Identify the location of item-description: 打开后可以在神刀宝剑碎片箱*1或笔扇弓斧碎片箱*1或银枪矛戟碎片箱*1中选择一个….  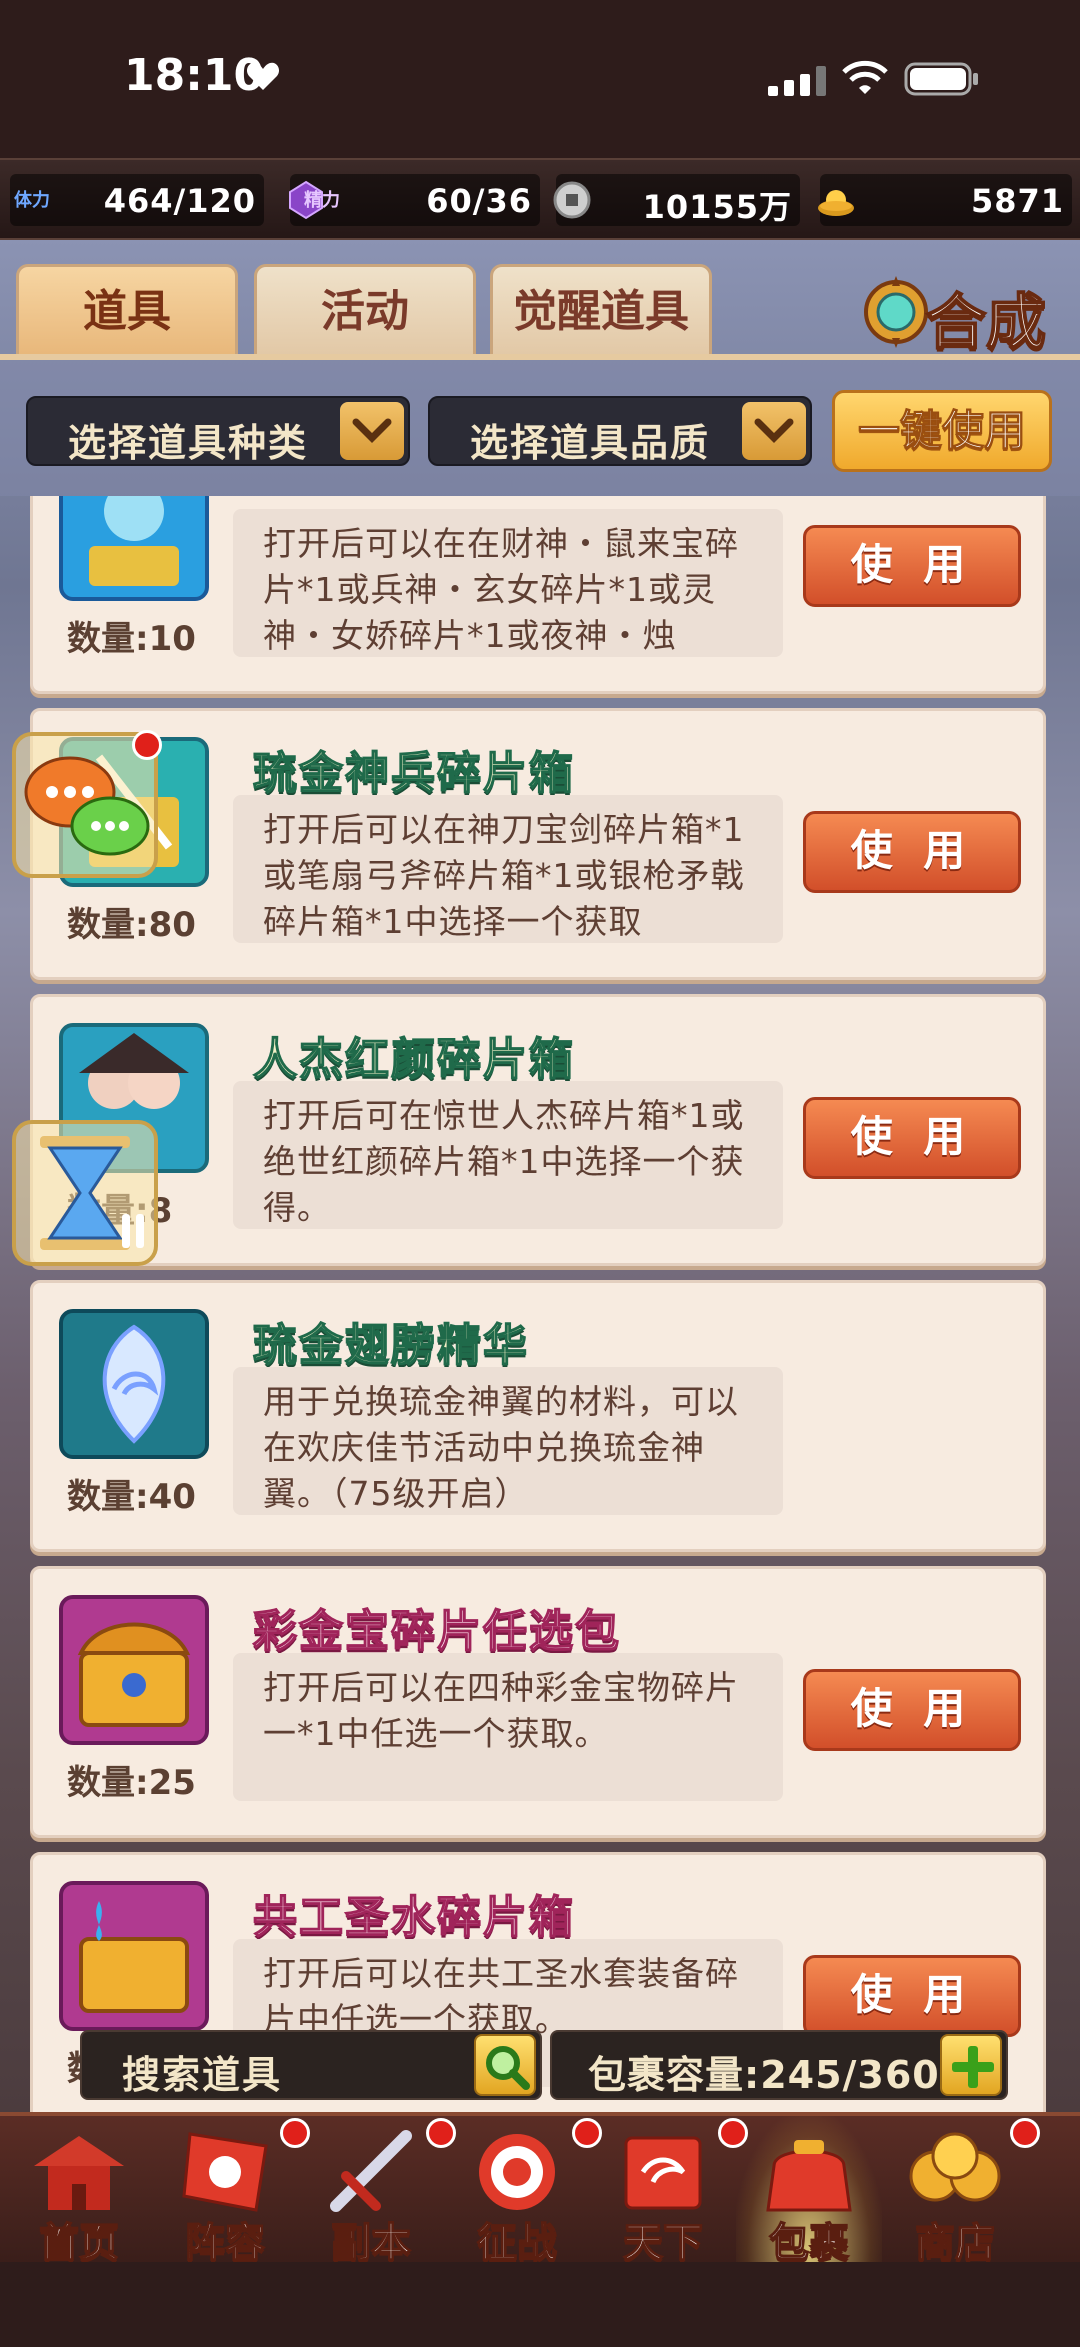
(508, 869).